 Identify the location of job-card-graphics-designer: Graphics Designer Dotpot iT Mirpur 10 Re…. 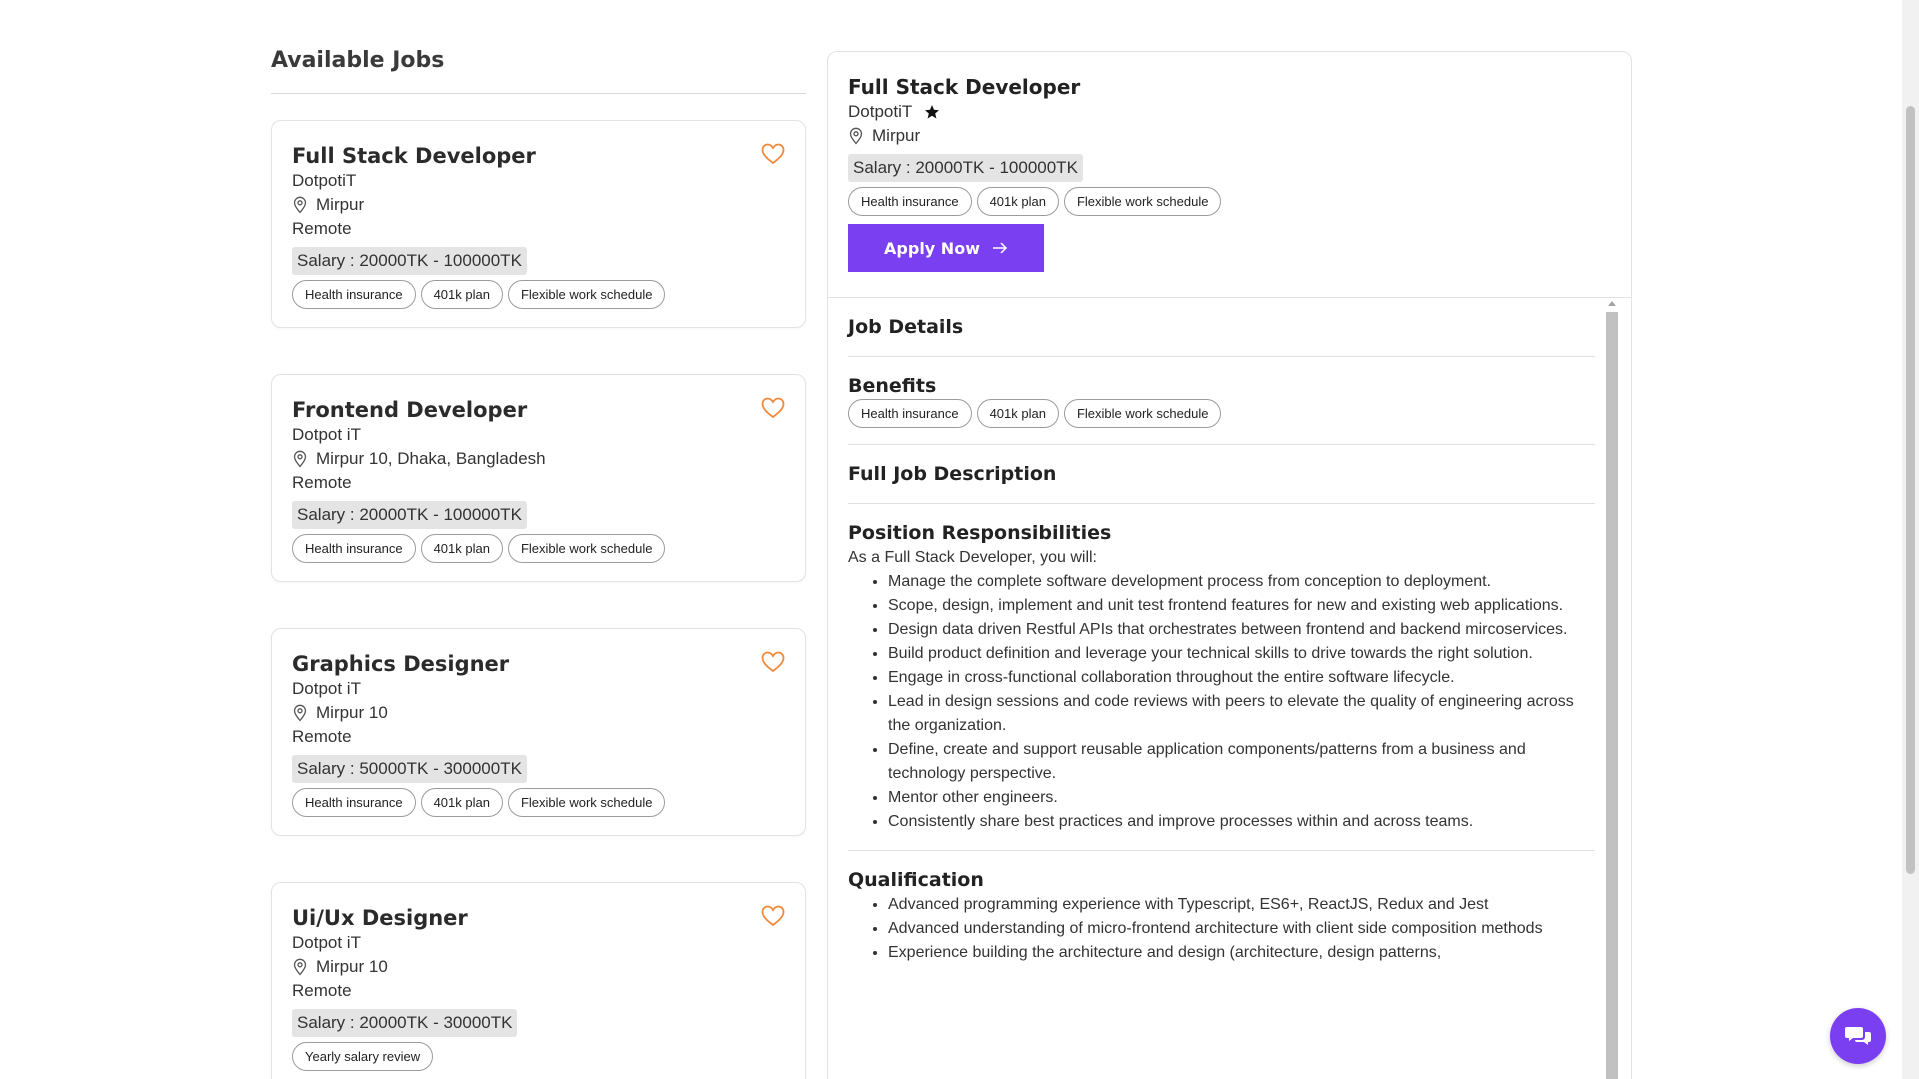
(538, 732).